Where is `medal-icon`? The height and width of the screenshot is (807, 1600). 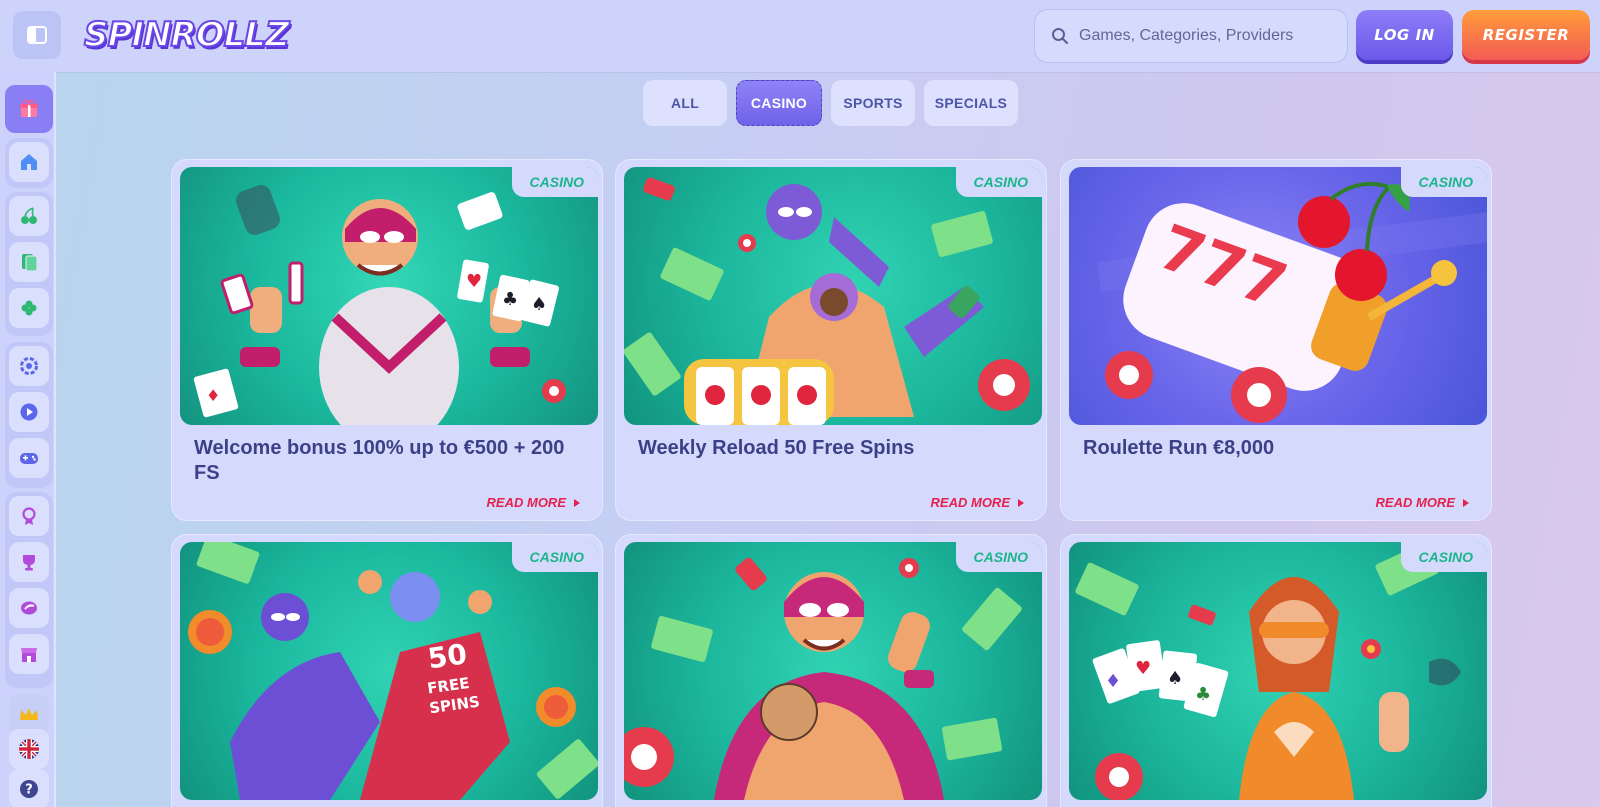 medal-icon is located at coordinates (29, 516).